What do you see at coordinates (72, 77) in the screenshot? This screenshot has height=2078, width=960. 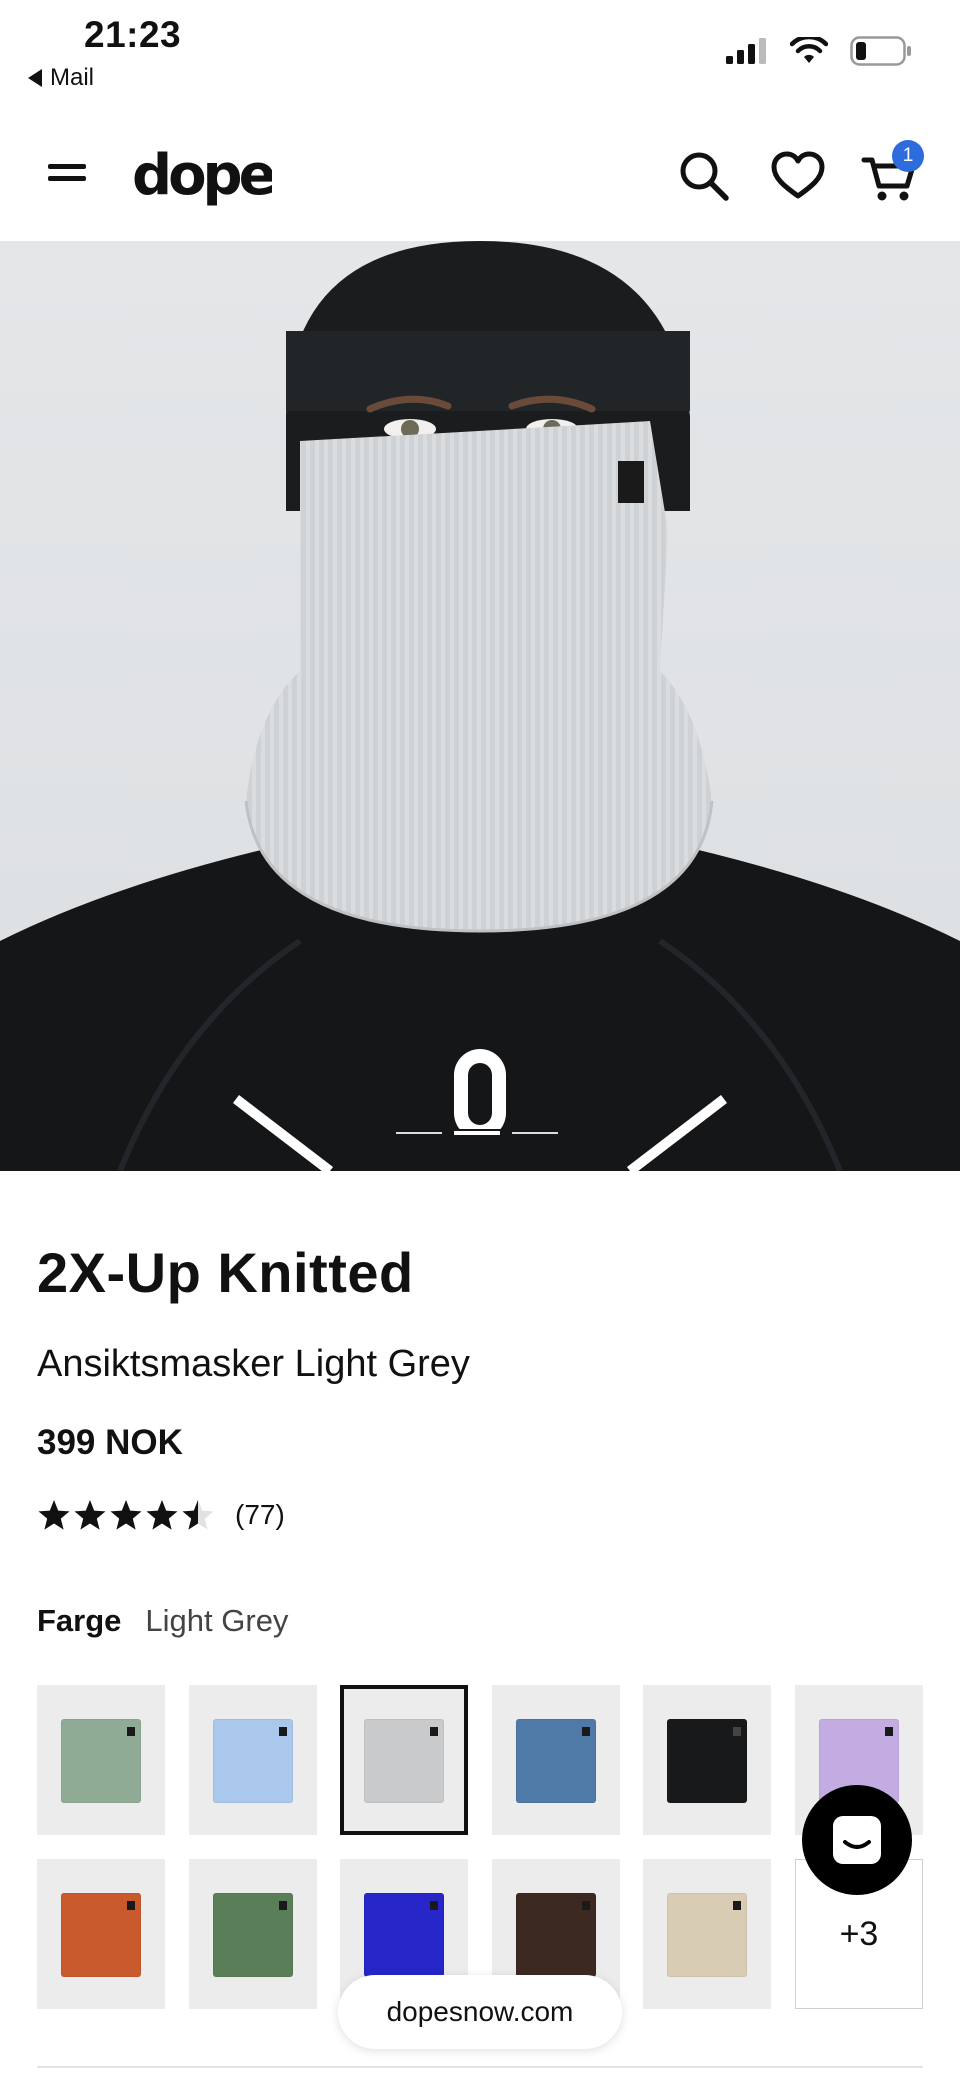 I see `back-app-label: Mail` at bounding box center [72, 77].